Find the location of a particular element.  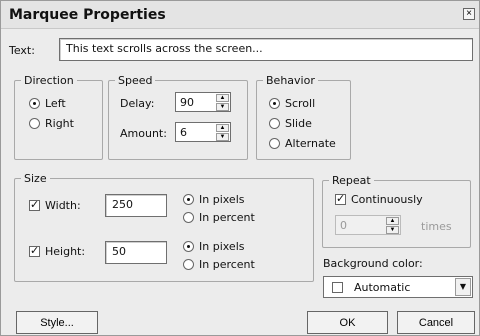

color-swatch-icon is located at coordinates (337, 287).